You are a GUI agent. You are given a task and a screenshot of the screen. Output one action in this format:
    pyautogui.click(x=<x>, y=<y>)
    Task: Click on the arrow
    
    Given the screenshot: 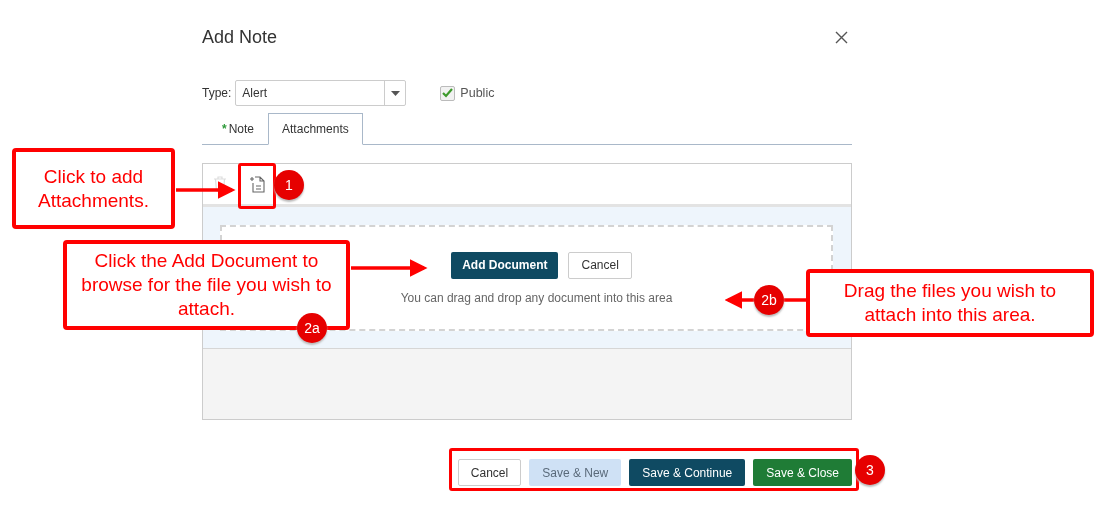 What is the action you would take?
    pyautogui.click(x=739, y=300)
    